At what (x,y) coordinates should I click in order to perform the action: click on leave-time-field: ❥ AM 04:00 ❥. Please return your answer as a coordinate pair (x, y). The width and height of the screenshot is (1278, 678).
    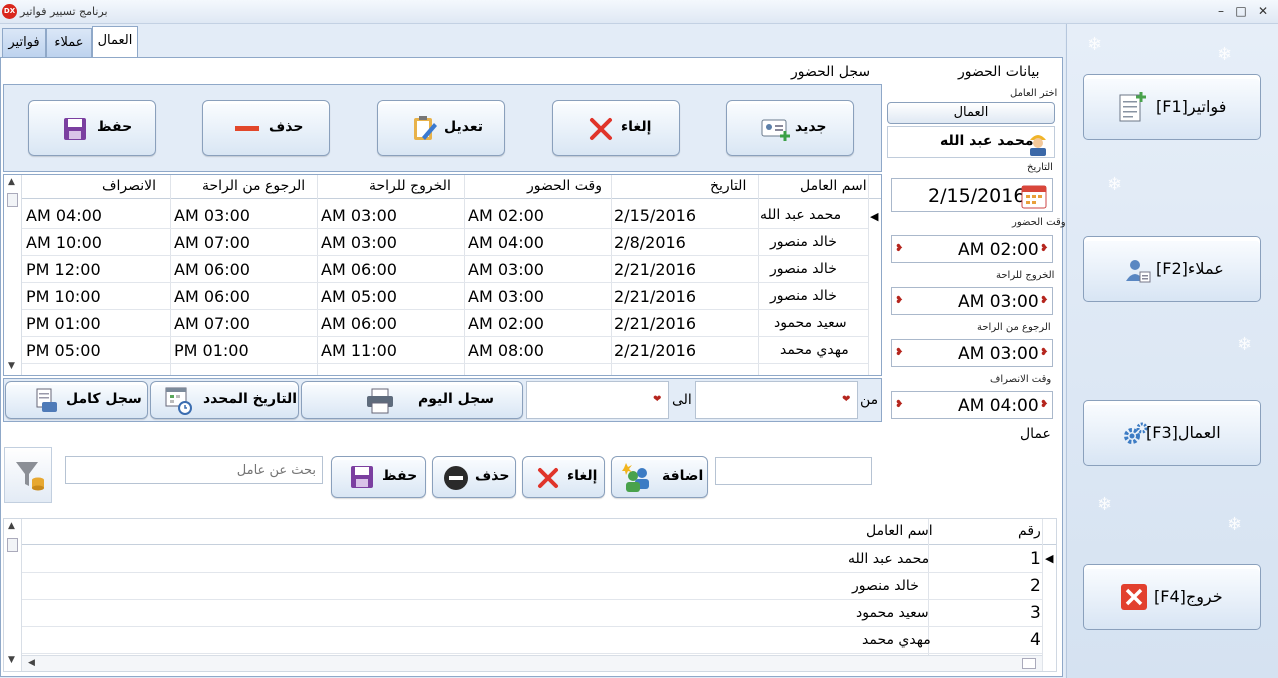
    Looking at the image, I should click on (972, 405).